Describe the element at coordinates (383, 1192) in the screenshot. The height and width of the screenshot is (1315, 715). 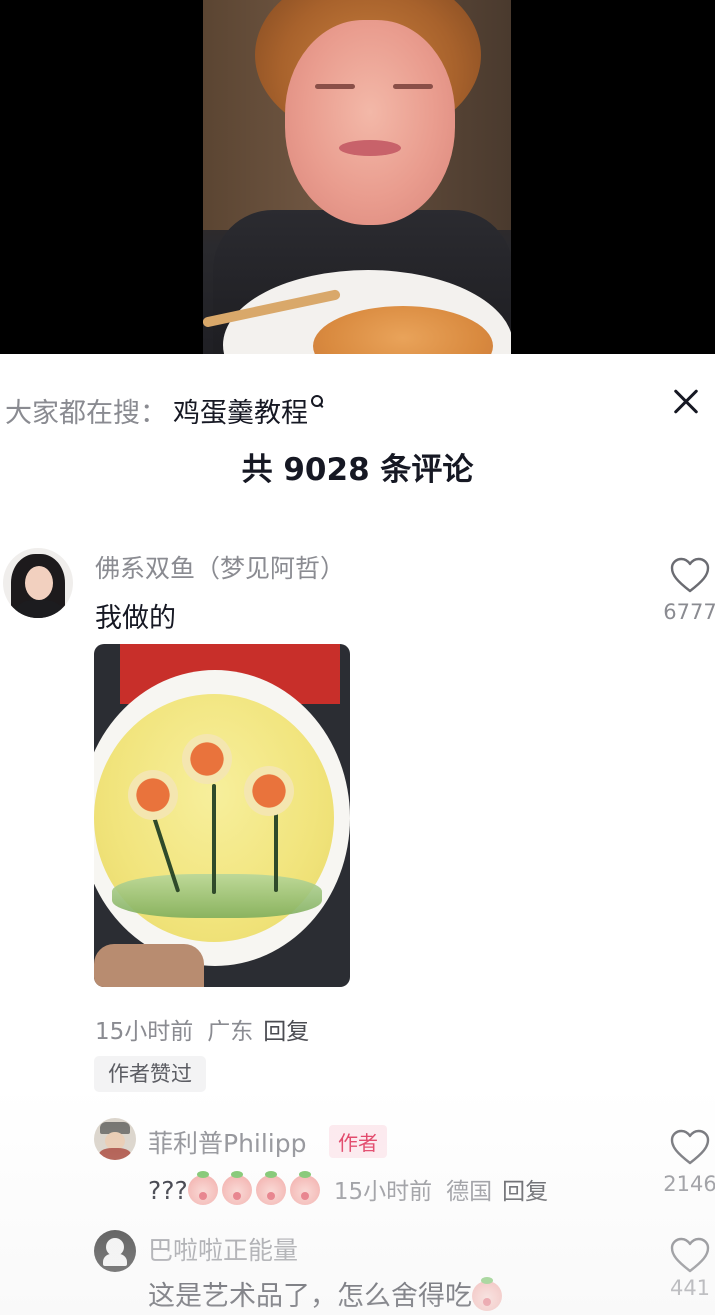
I see `reply-time: 15小时前` at that location.